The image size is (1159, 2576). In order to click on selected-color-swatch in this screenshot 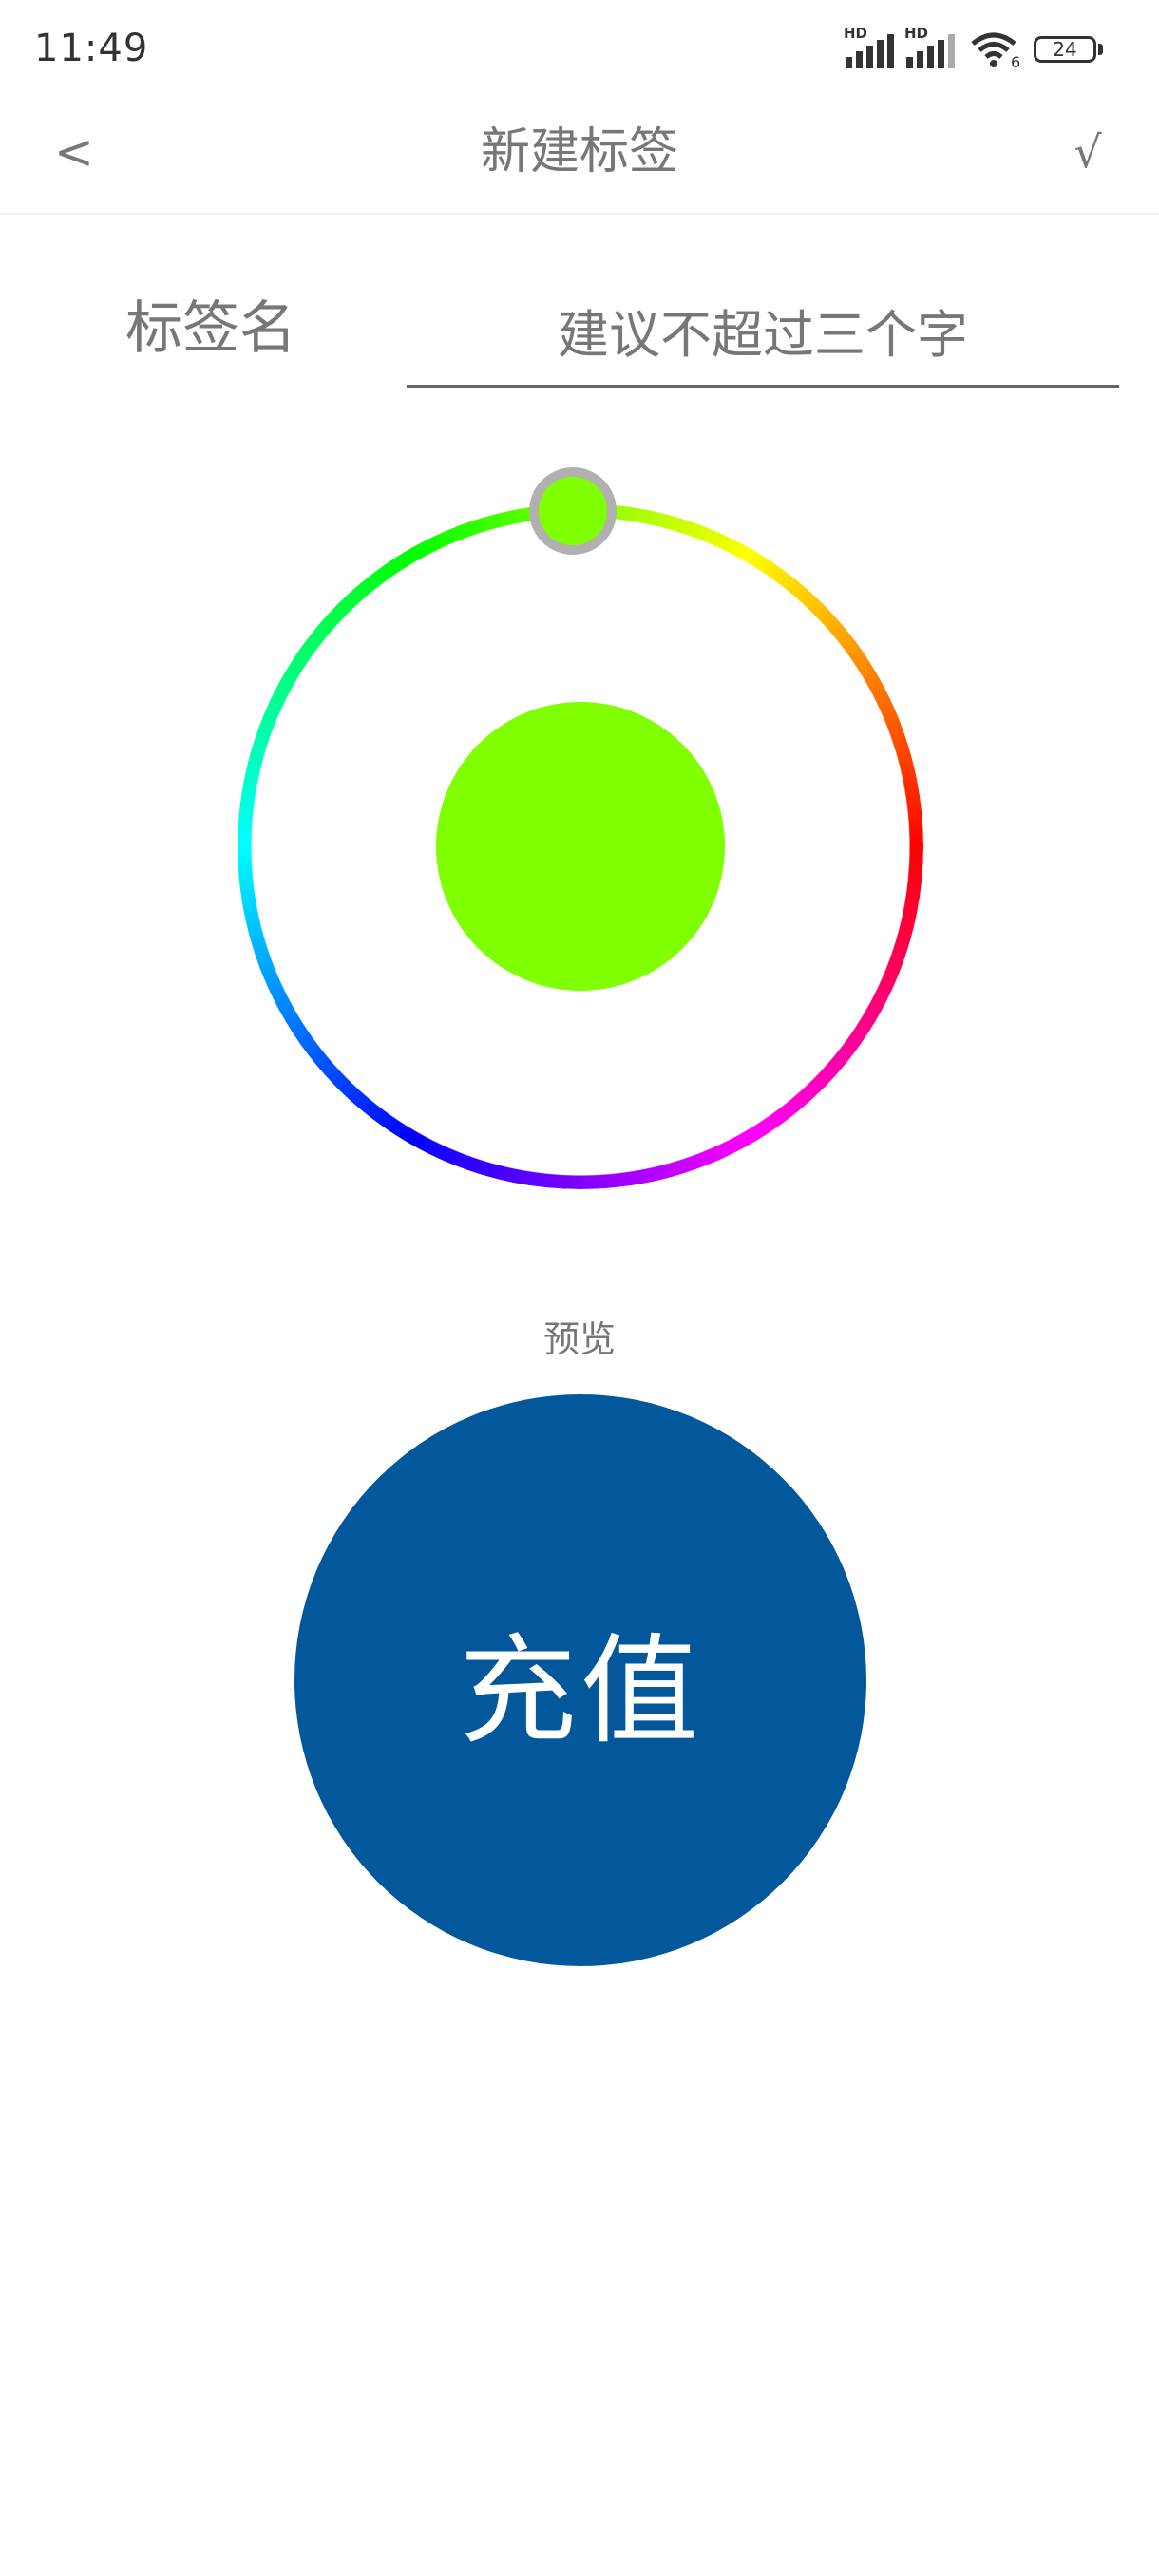, I will do `click(580, 846)`.